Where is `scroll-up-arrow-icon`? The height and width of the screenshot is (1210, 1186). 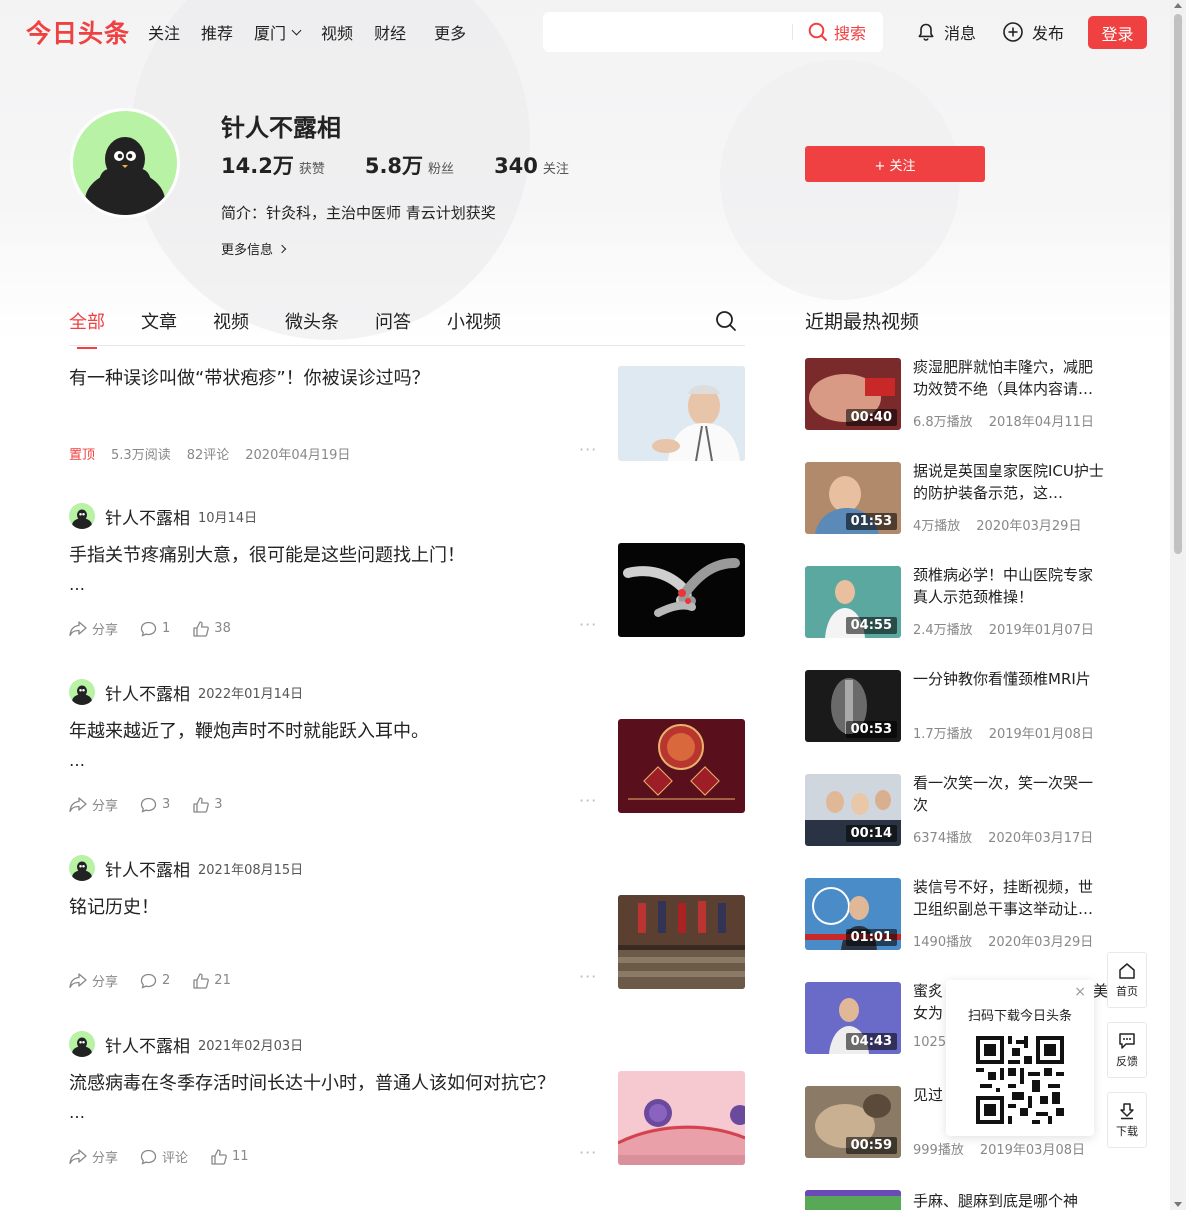
scroll-up-arrow-icon is located at coordinates (1178, 5).